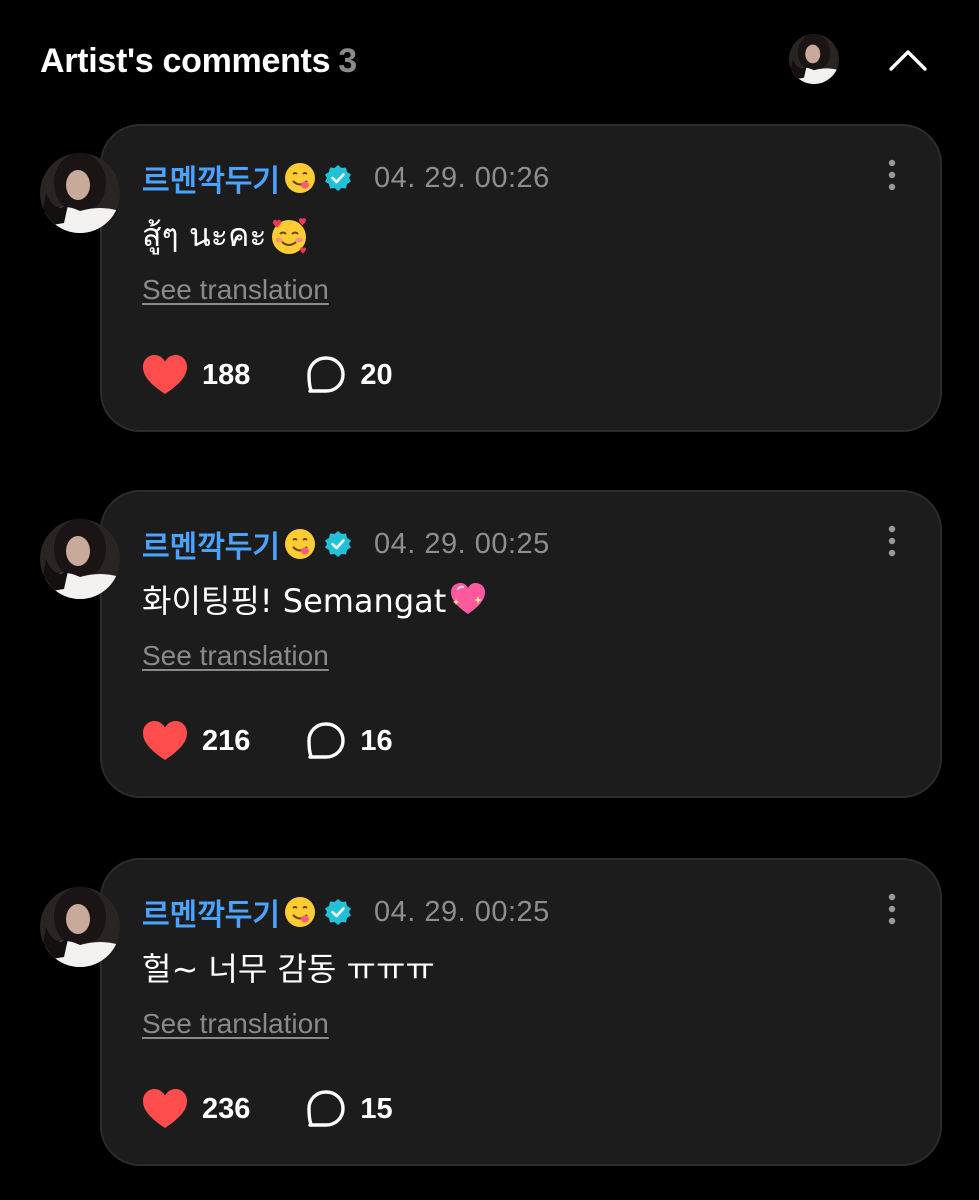 This screenshot has height=1200, width=979. What do you see at coordinates (468, 598) in the screenshot?
I see `sparkling-heart-emoji` at bounding box center [468, 598].